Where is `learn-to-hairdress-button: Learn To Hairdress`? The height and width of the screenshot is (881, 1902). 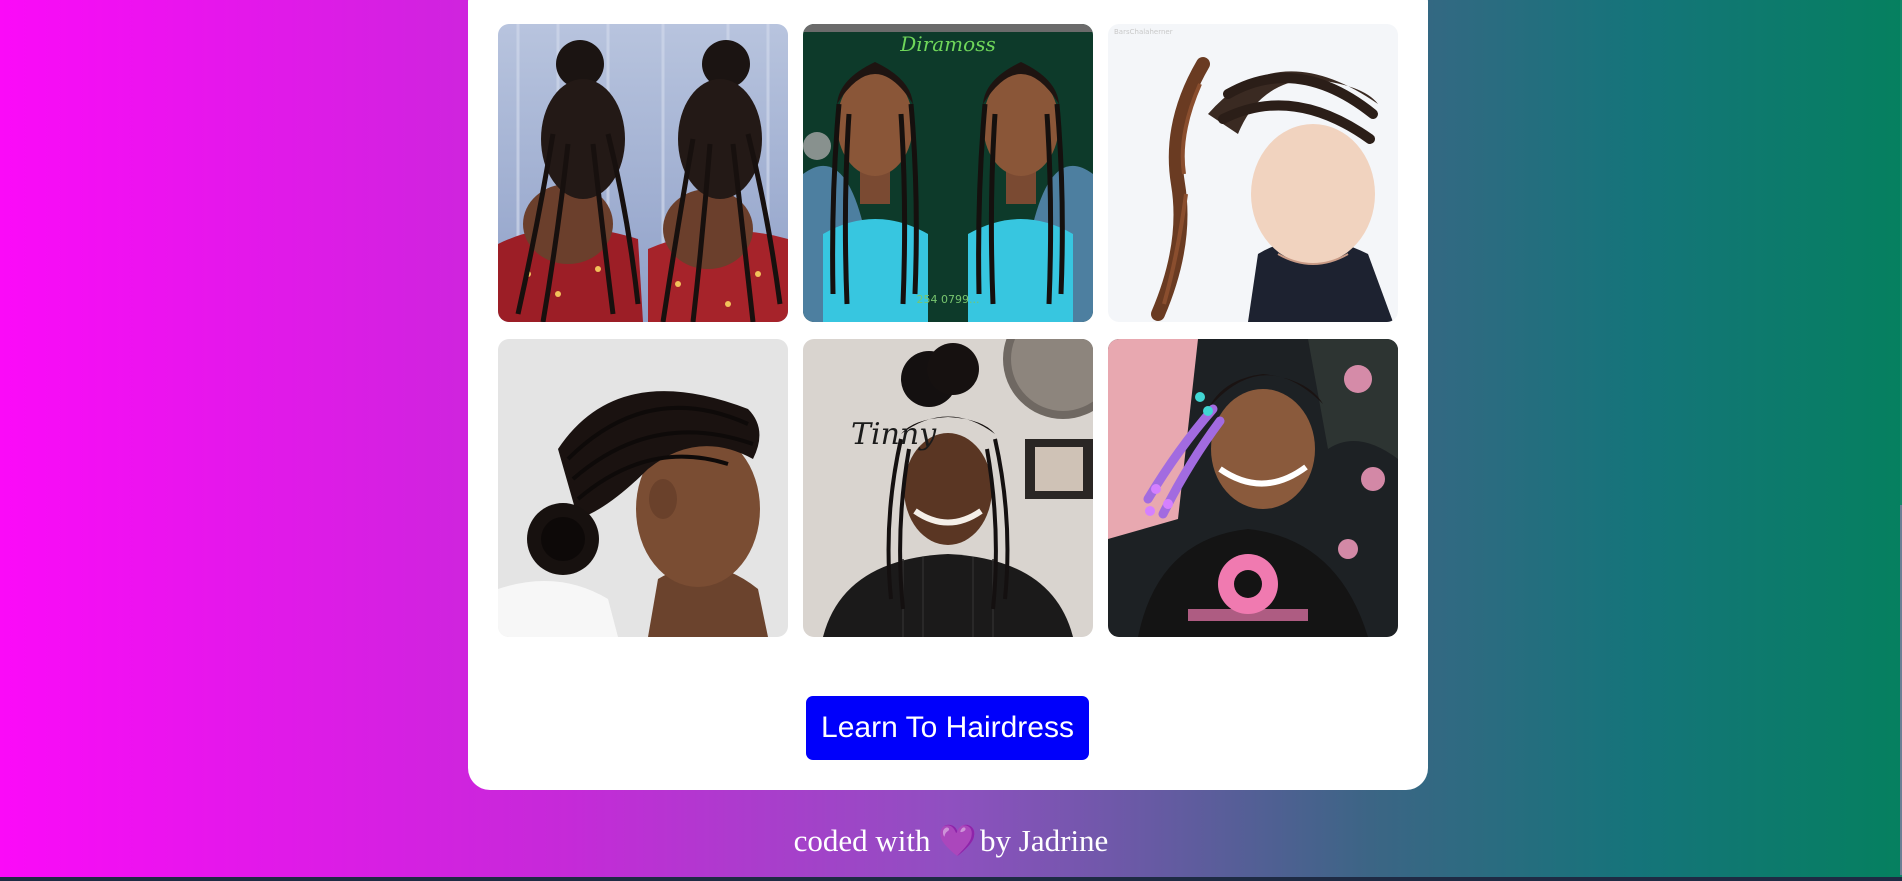 learn-to-hairdress-button: Learn To Hairdress is located at coordinates (947, 728).